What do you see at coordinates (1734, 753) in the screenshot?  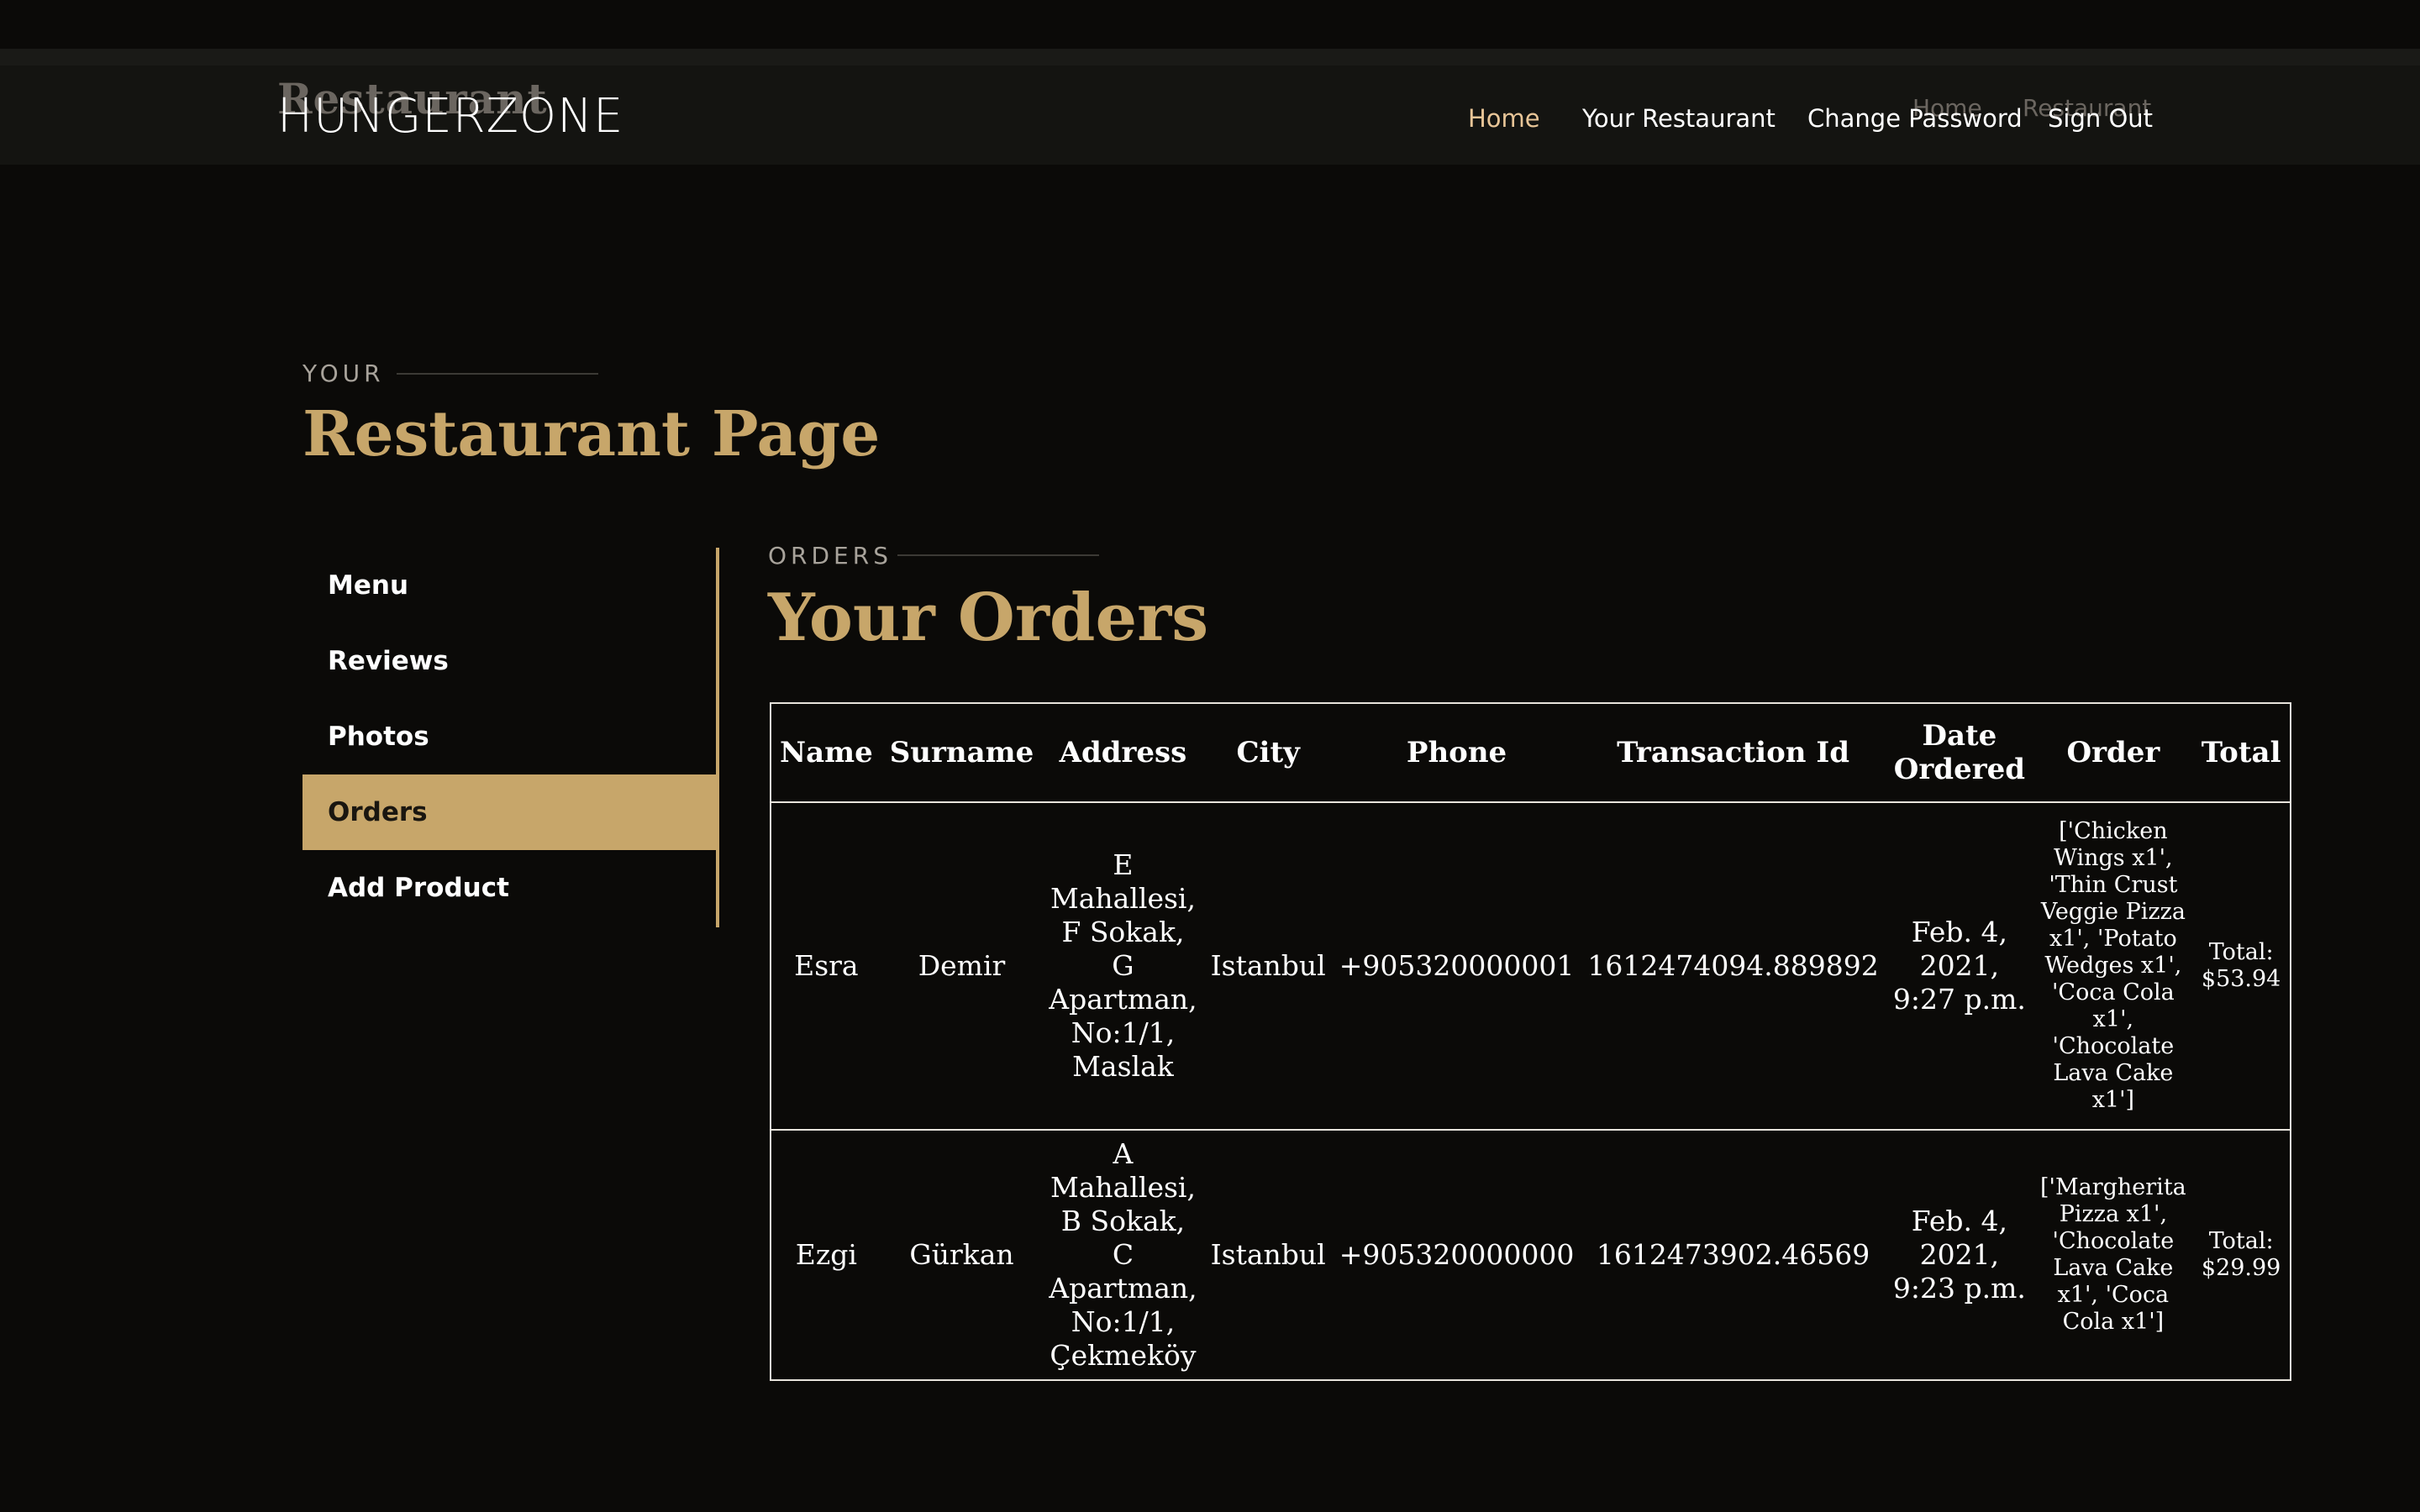 I see `column-header-transaction-id: Transaction Id` at bounding box center [1734, 753].